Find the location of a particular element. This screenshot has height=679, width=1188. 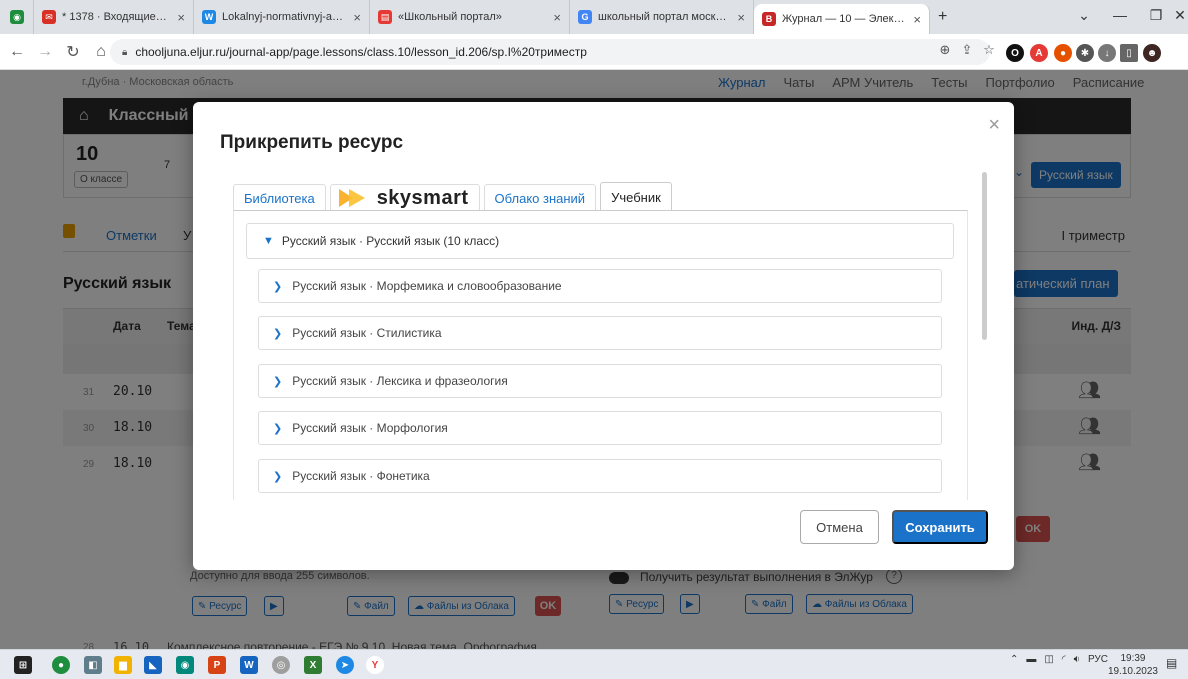

chevron-up-icon: ⌃ is located at coordinates (1014, 659).